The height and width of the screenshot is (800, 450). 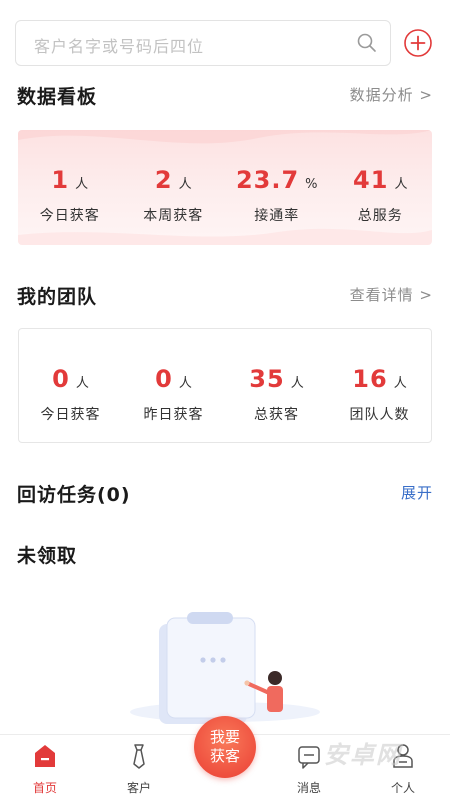 I want to click on unclaimed-header: 未领取, so click(x=225, y=556).